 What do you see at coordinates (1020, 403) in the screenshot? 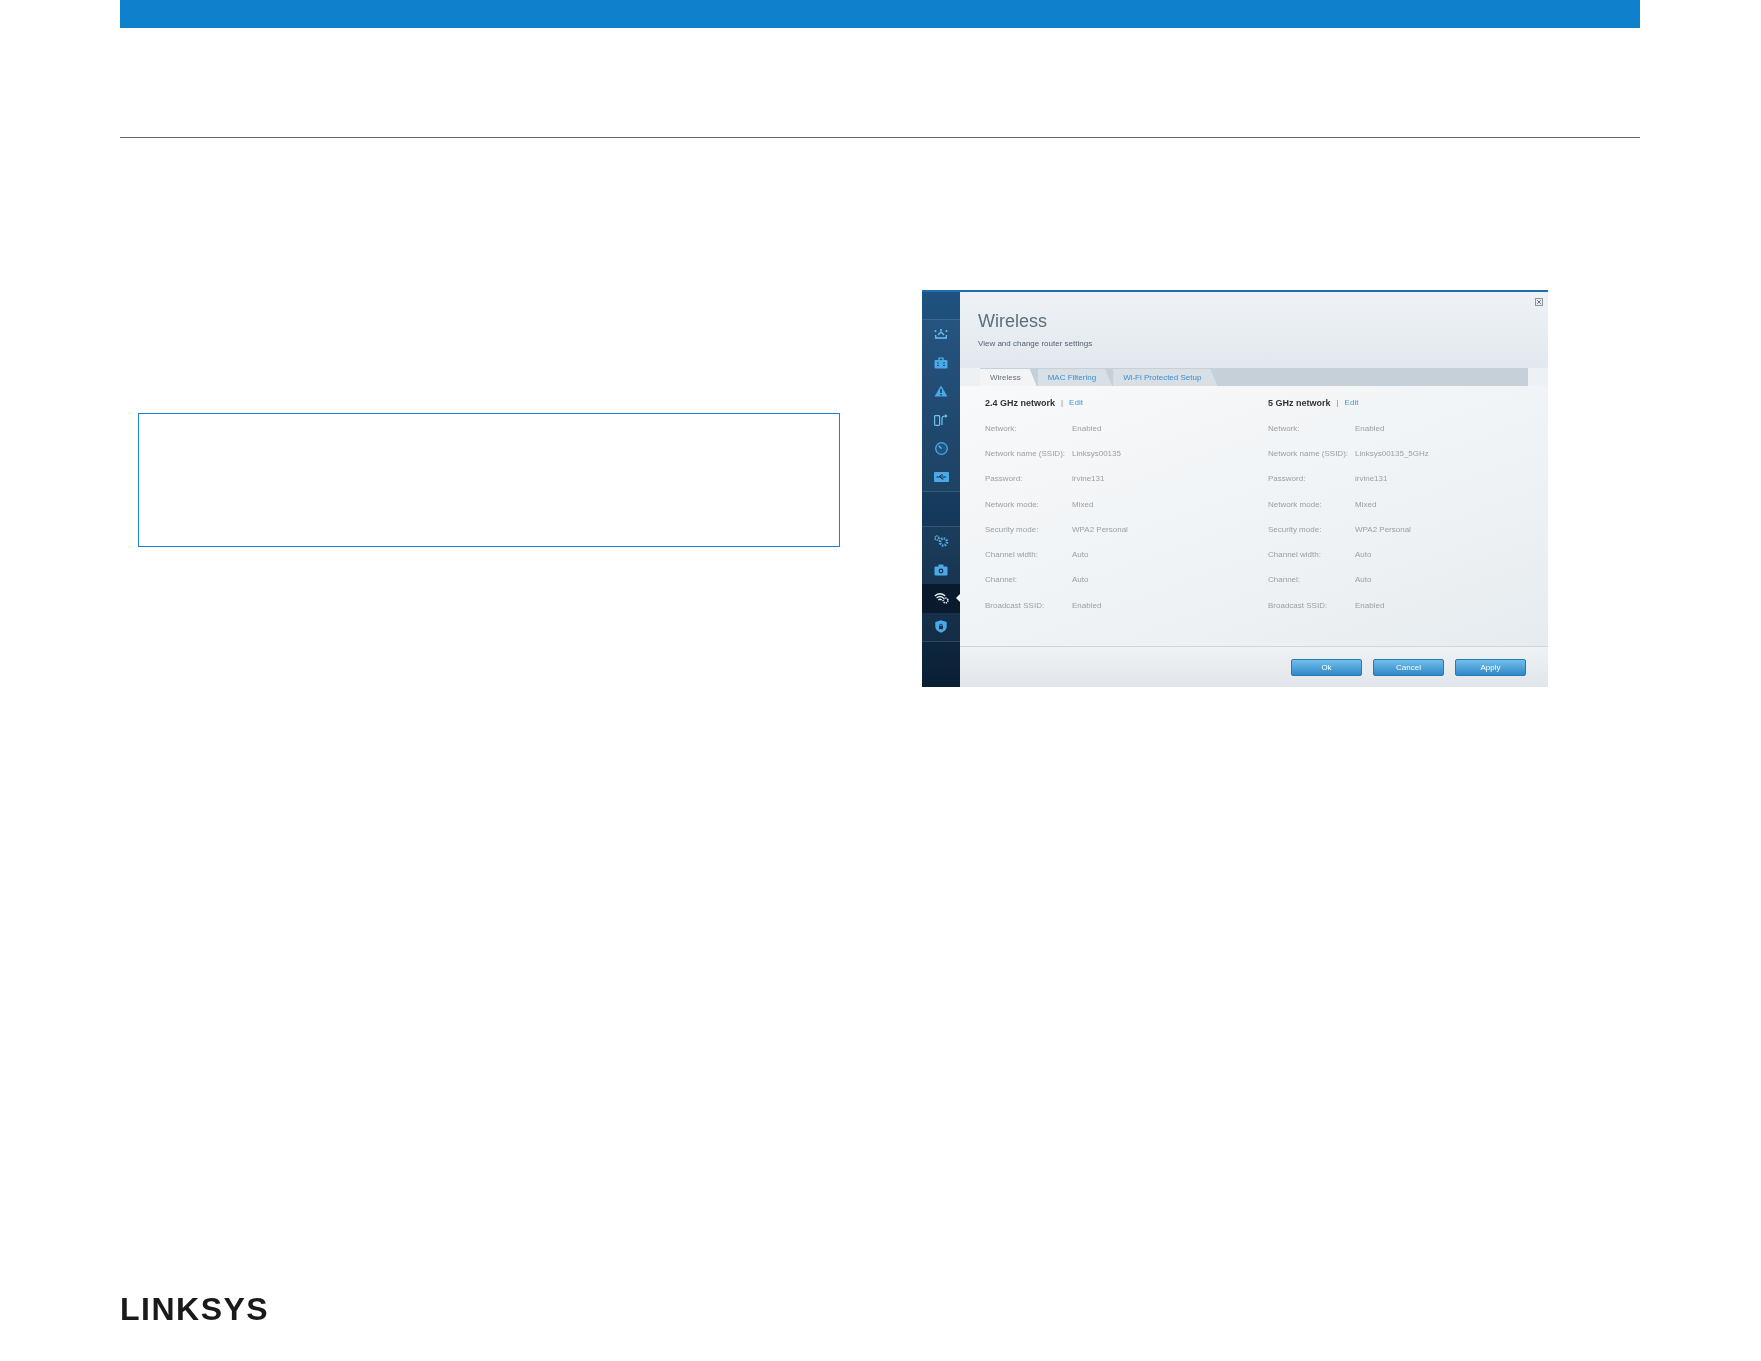
I see `network-heading: 2.4 GHz network` at bounding box center [1020, 403].